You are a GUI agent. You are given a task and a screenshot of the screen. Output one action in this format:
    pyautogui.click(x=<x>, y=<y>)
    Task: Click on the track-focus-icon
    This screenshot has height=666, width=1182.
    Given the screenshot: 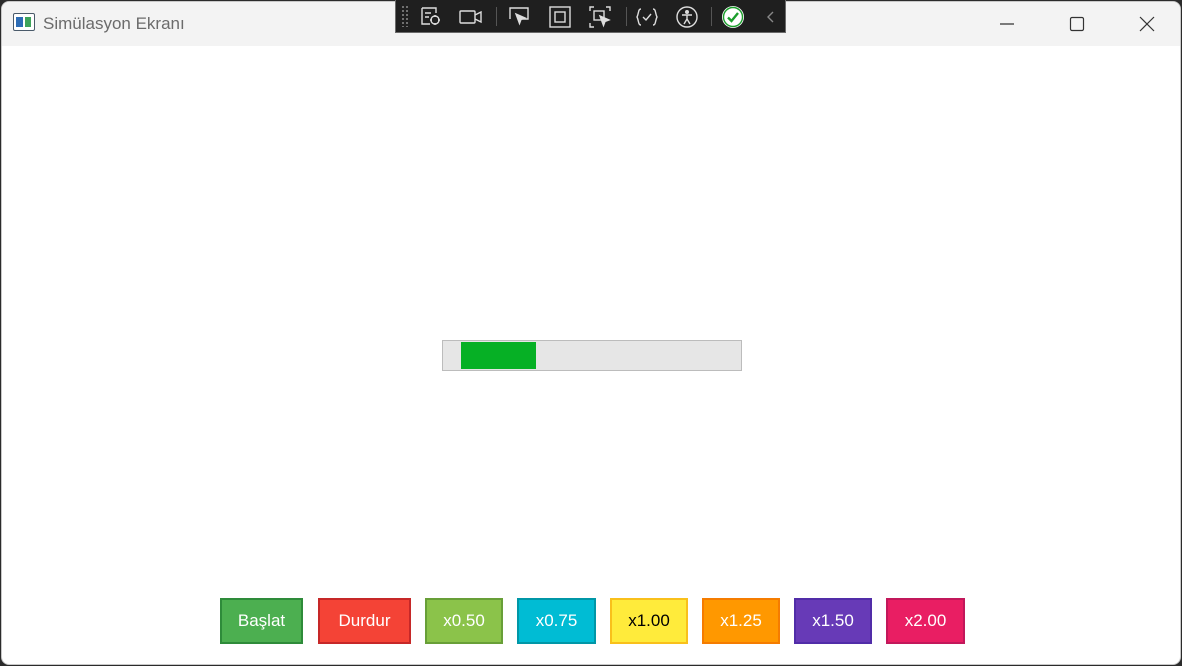 What is the action you would take?
    pyautogui.click(x=600, y=17)
    